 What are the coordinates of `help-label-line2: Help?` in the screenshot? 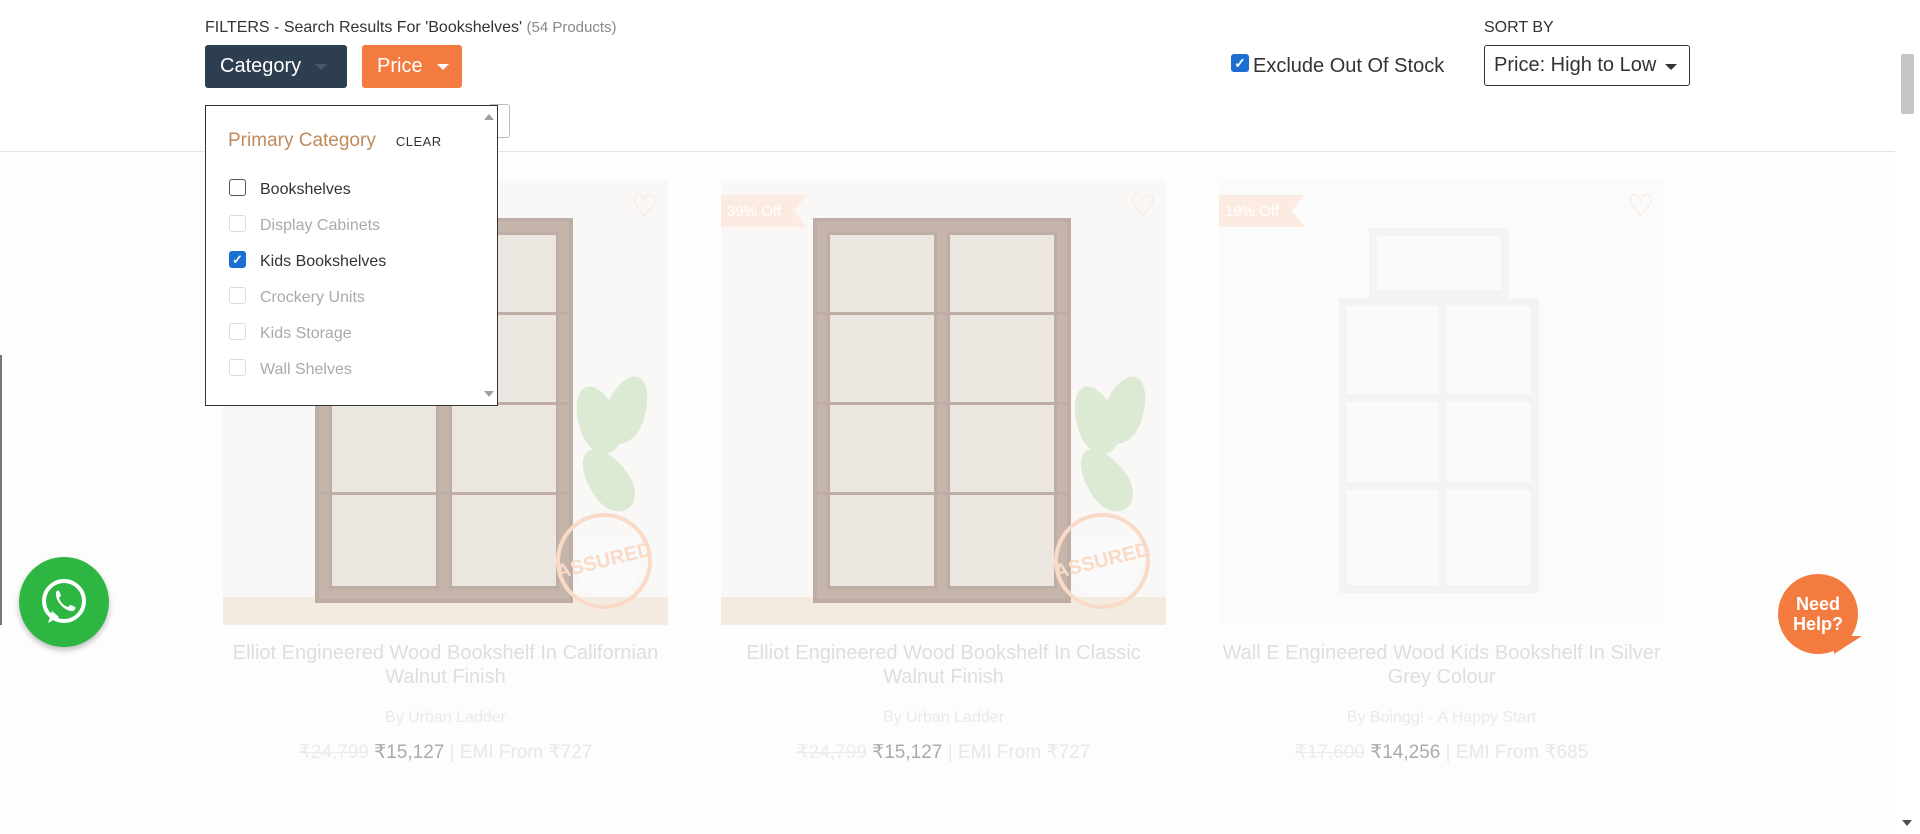 It's located at (1817, 624).